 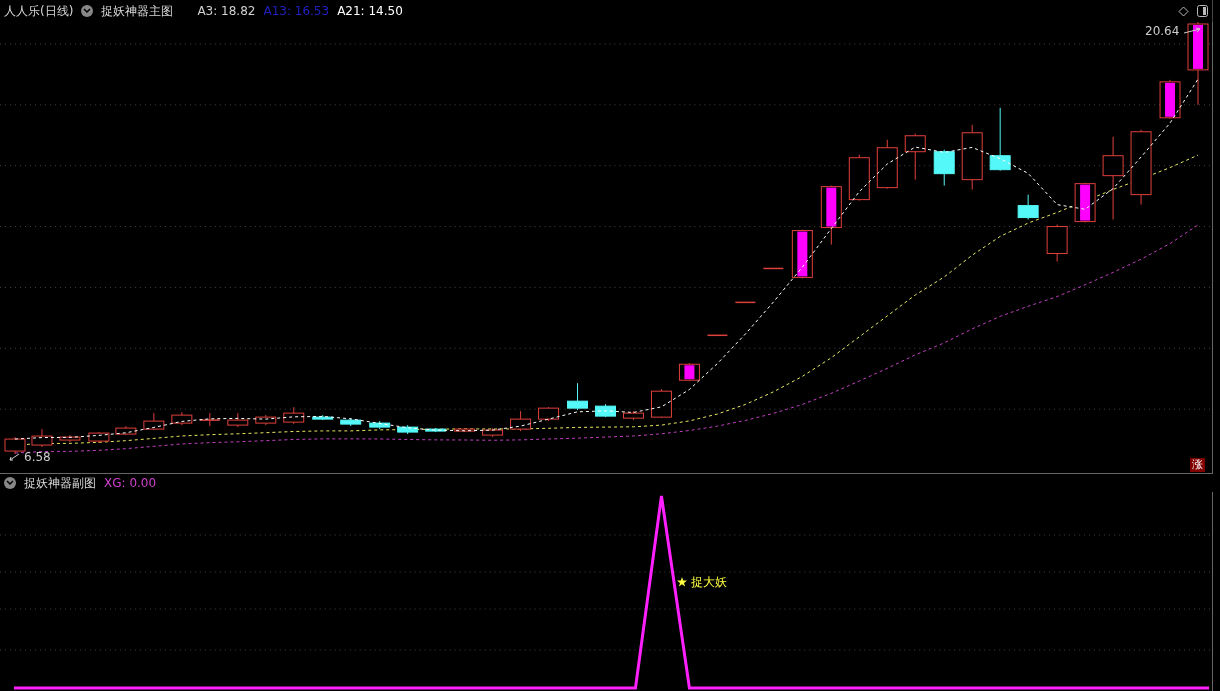 I want to click on diamond-icon, so click(x=1183, y=11).